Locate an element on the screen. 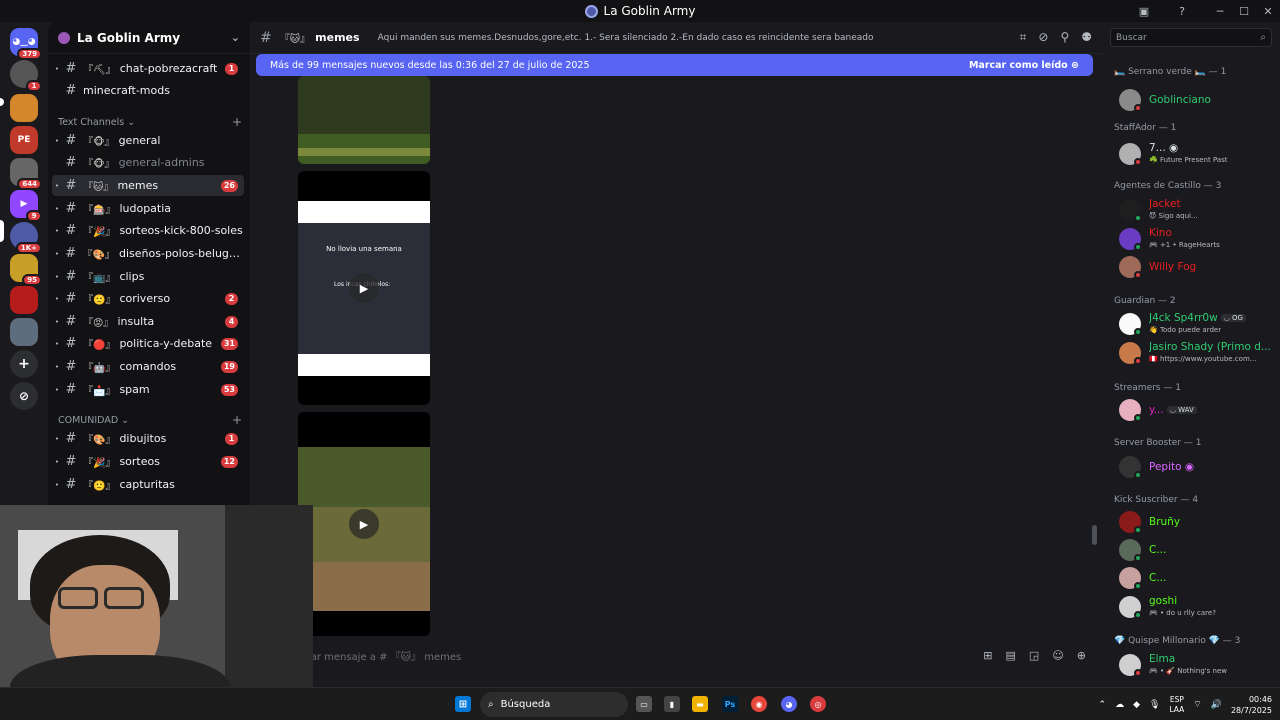  gif-icon: ▤ is located at coordinates (1011, 655).